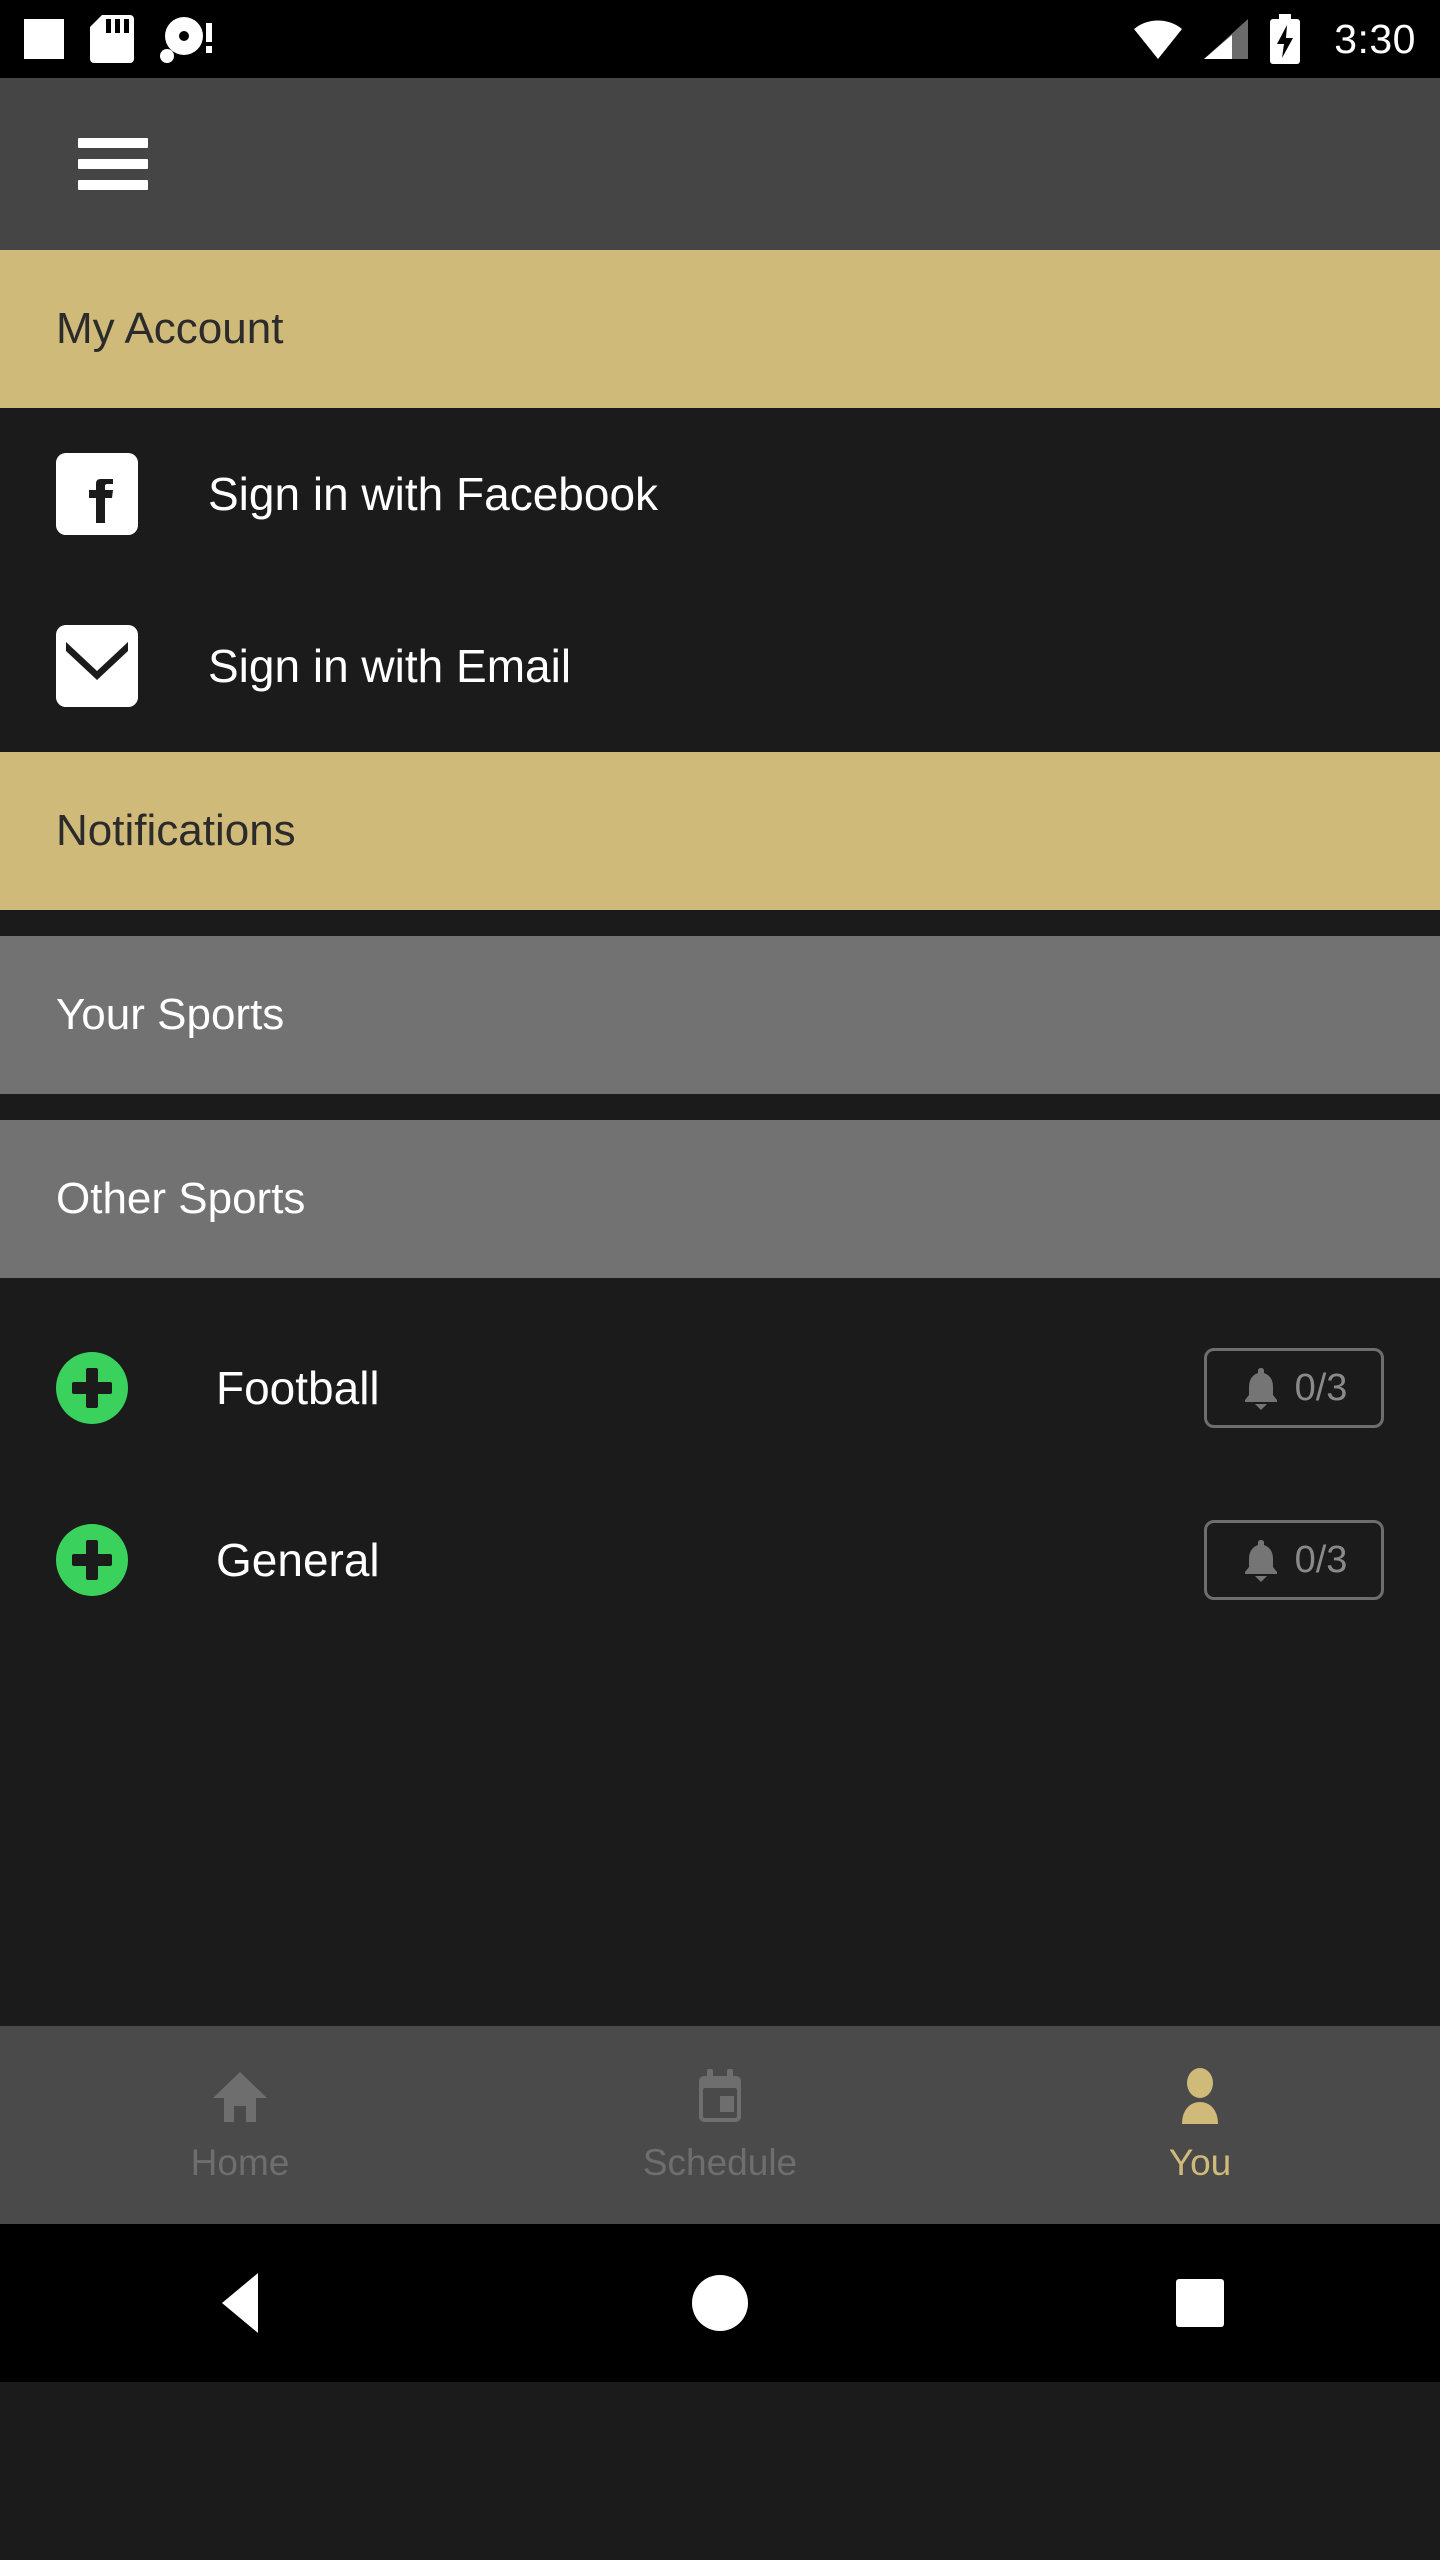 The height and width of the screenshot is (2560, 1440). I want to click on content-empty-space, so click(720, 1836).